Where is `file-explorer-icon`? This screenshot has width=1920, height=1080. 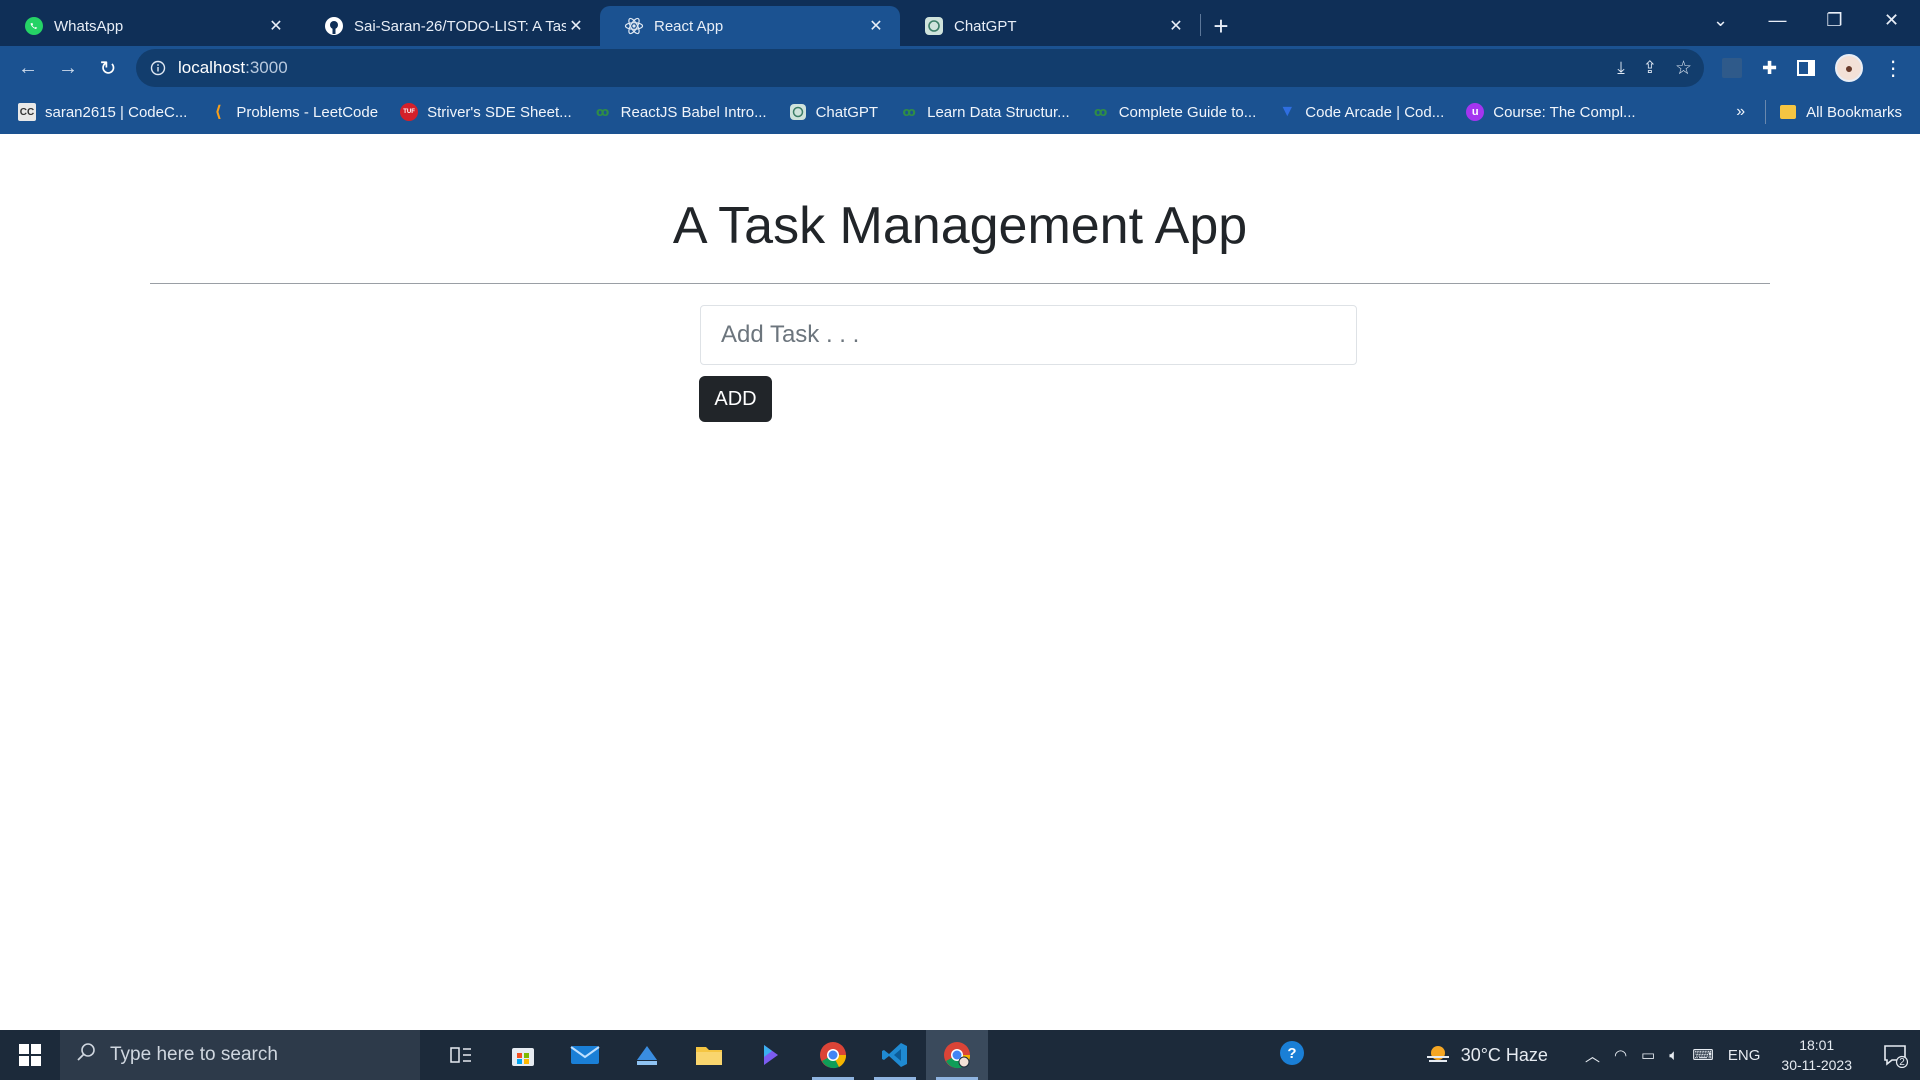 file-explorer-icon is located at coordinates (709, 1055).